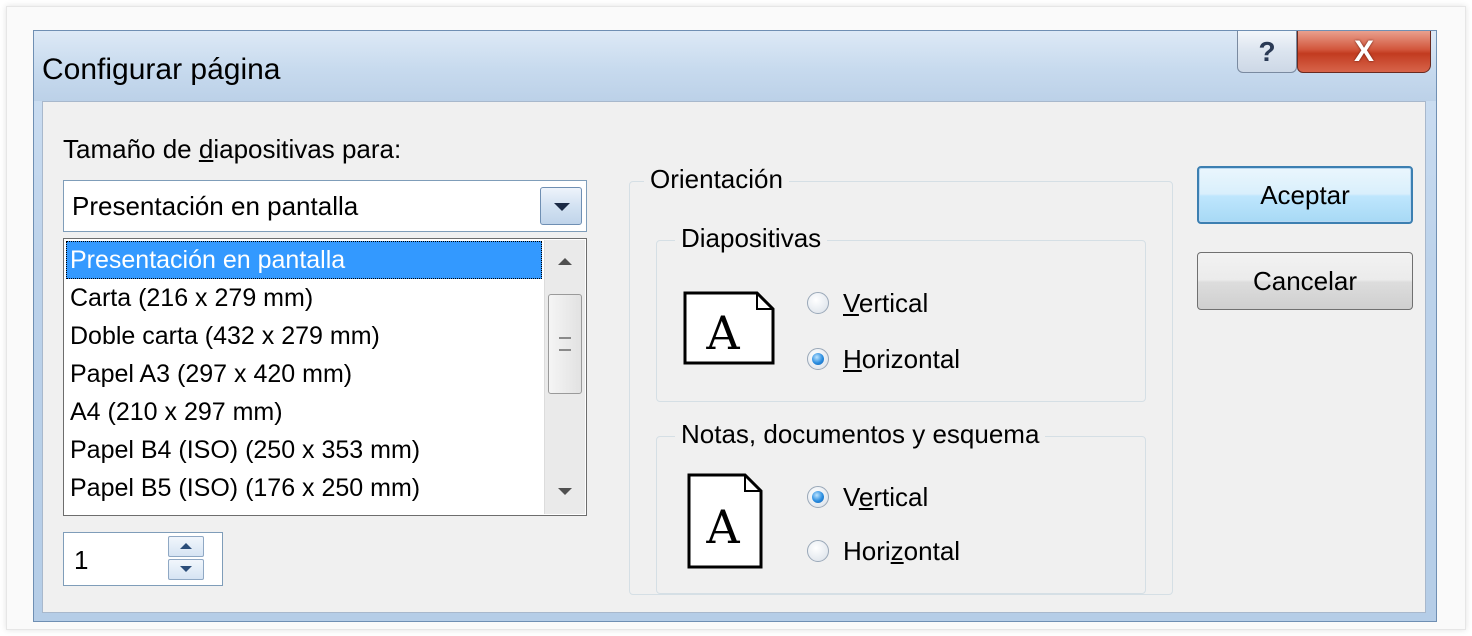 This screenshot has width=1472, height=636. Describe the element at coordinates (886, 496) in the screenshot. I see `notes-vertical-label: Vertical` at that location.